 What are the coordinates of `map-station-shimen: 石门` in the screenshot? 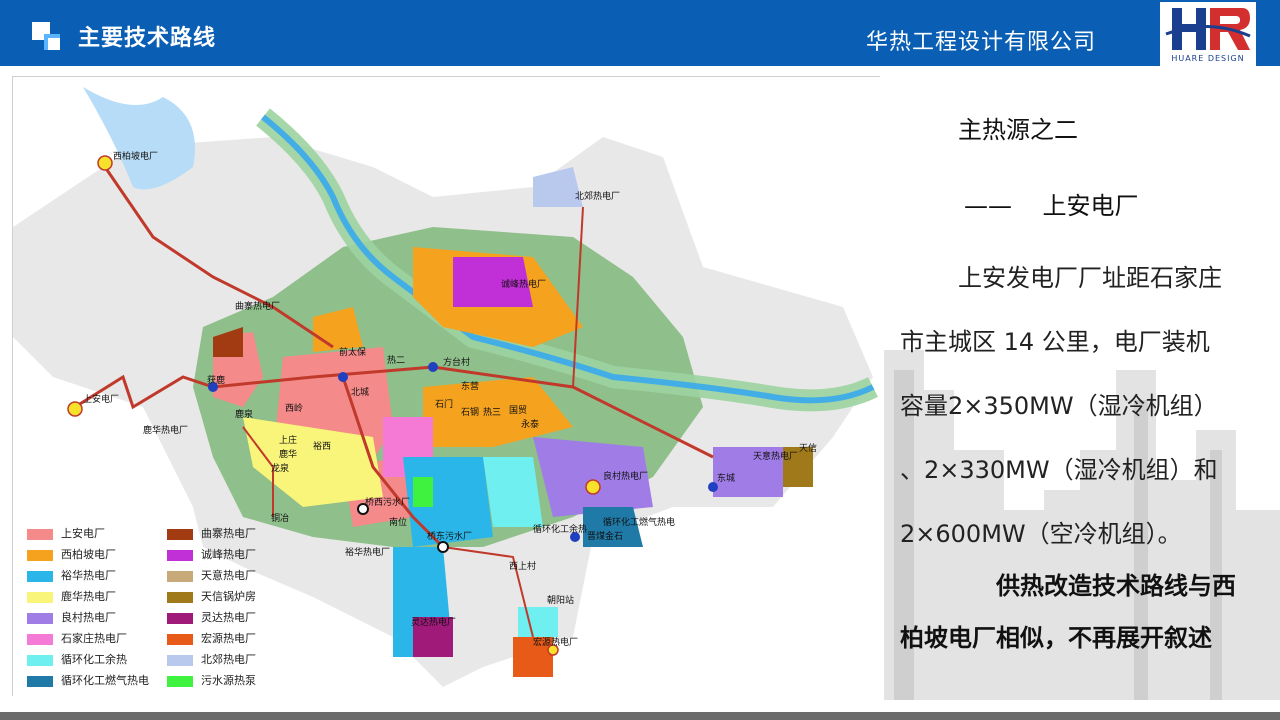 It's located at (444, 404).